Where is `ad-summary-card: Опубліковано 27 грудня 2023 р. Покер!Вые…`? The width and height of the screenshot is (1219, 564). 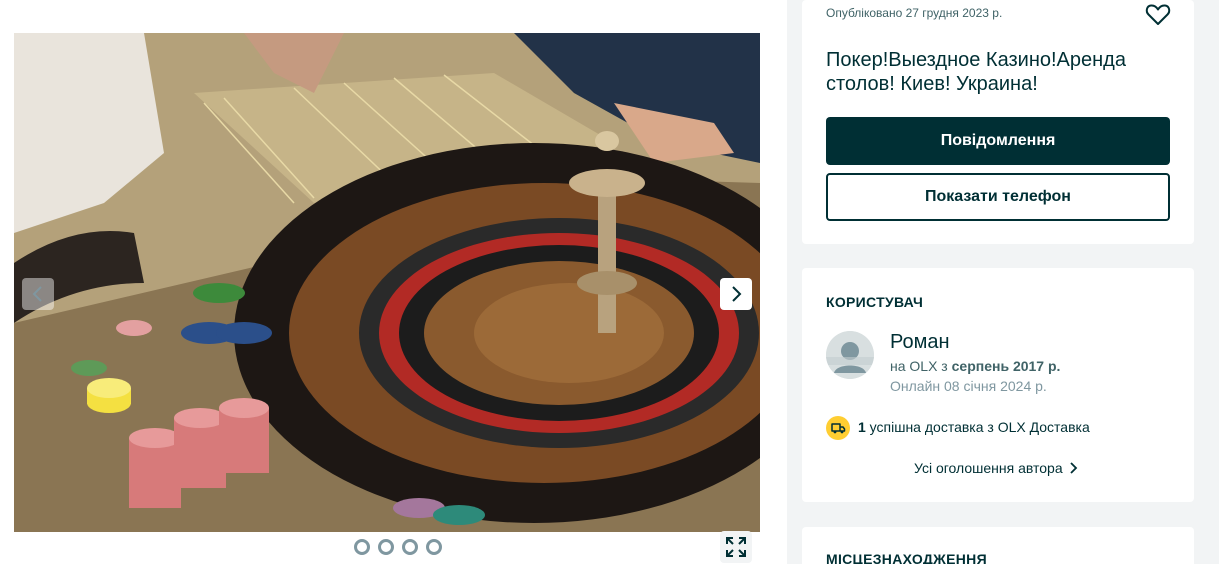
ad-summary-card: Опубліковано 27 грудня 2023 р. Покер!Вые… is located at coordinates (998, 122).